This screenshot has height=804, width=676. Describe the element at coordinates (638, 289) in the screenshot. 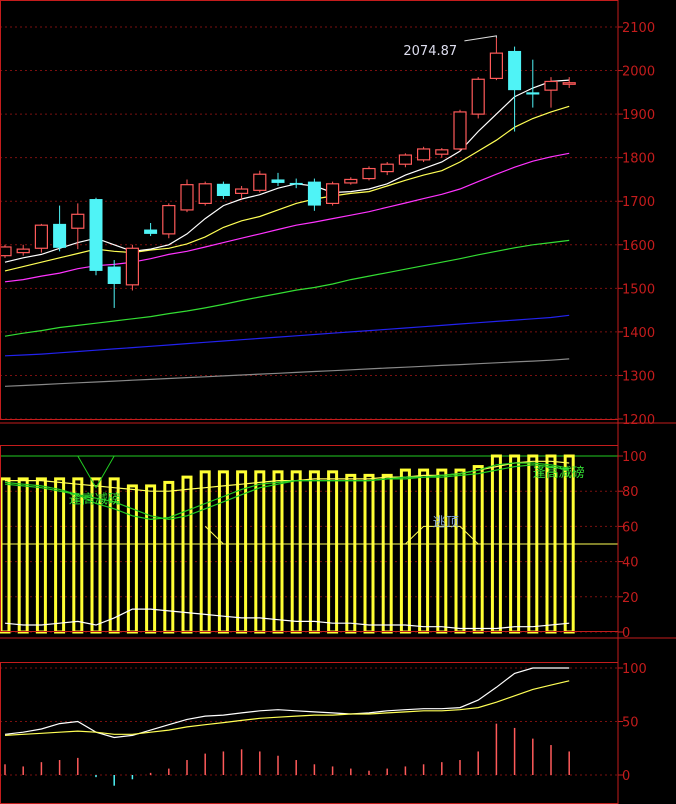

I see `price-tick-label: 1500` at that location.